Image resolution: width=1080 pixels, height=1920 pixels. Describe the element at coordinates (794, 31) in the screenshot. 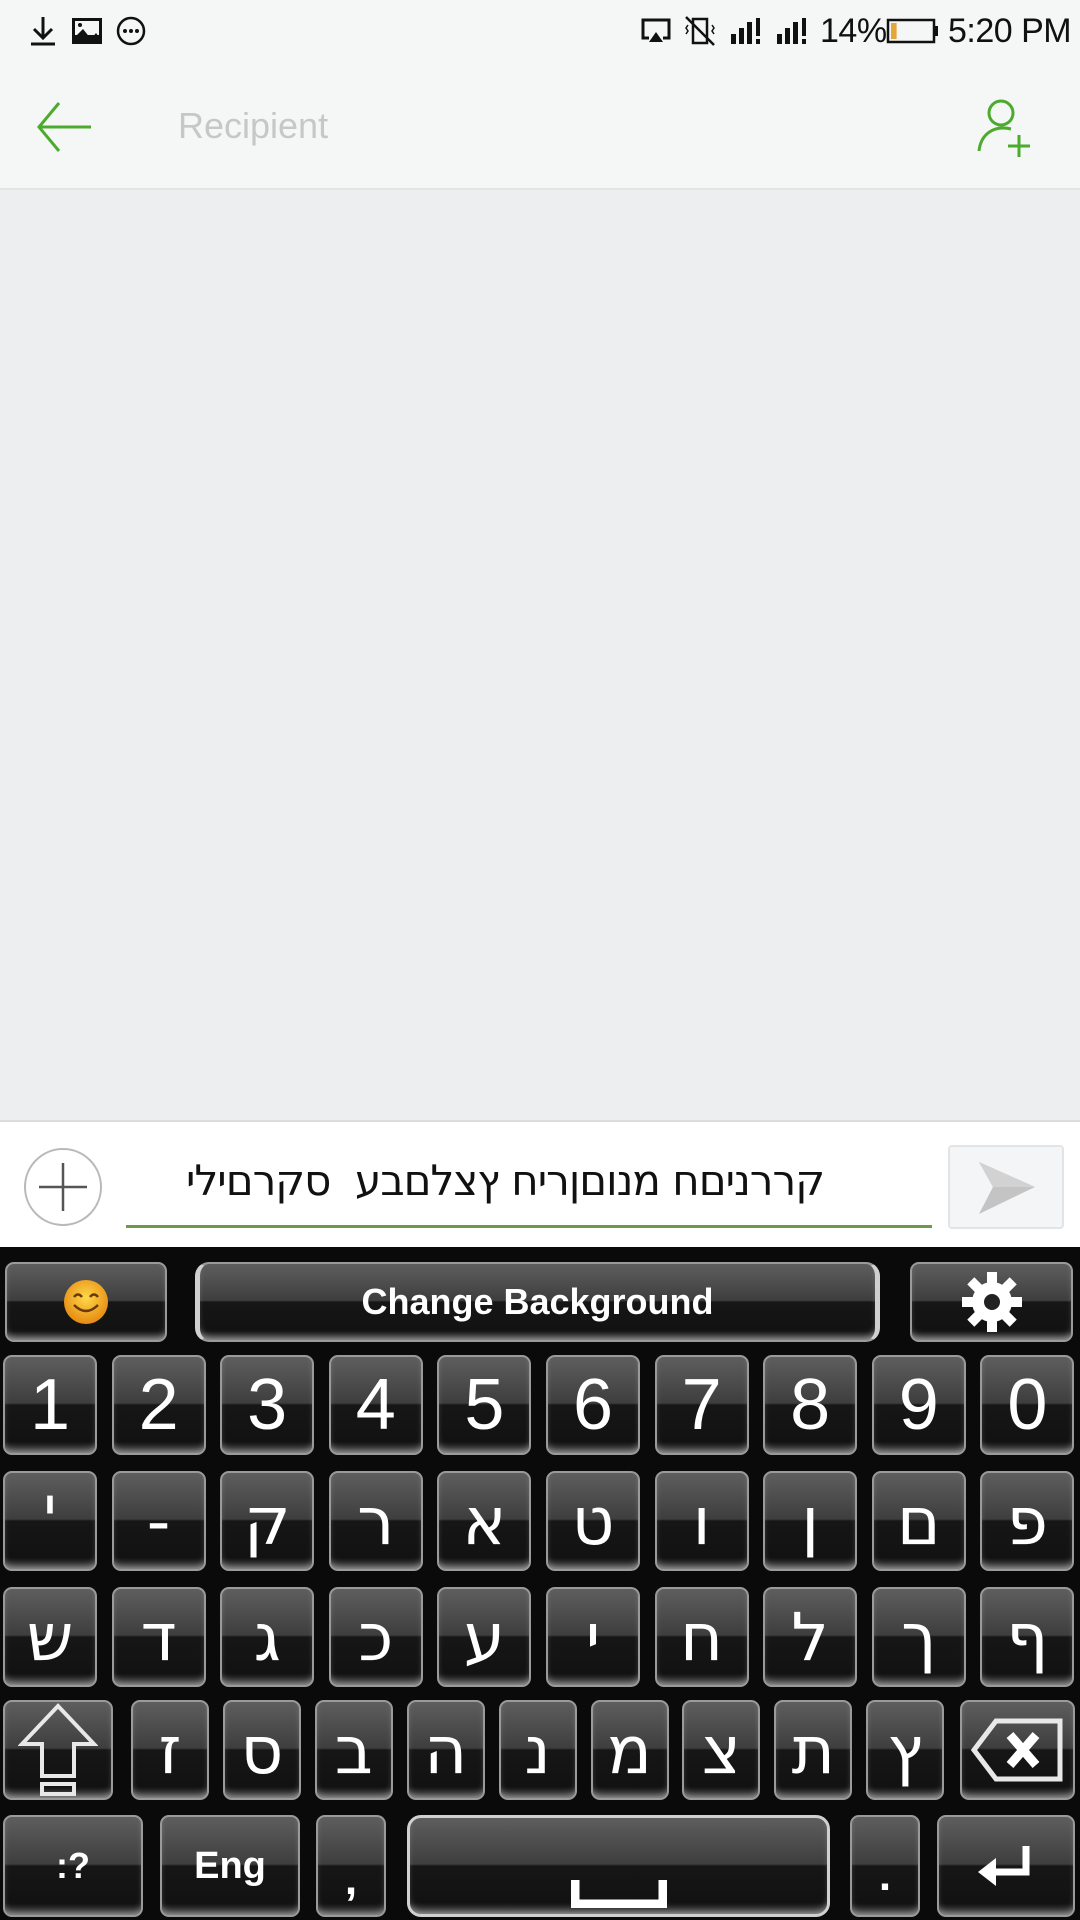

I see `signal-sim2-icon` at that location.